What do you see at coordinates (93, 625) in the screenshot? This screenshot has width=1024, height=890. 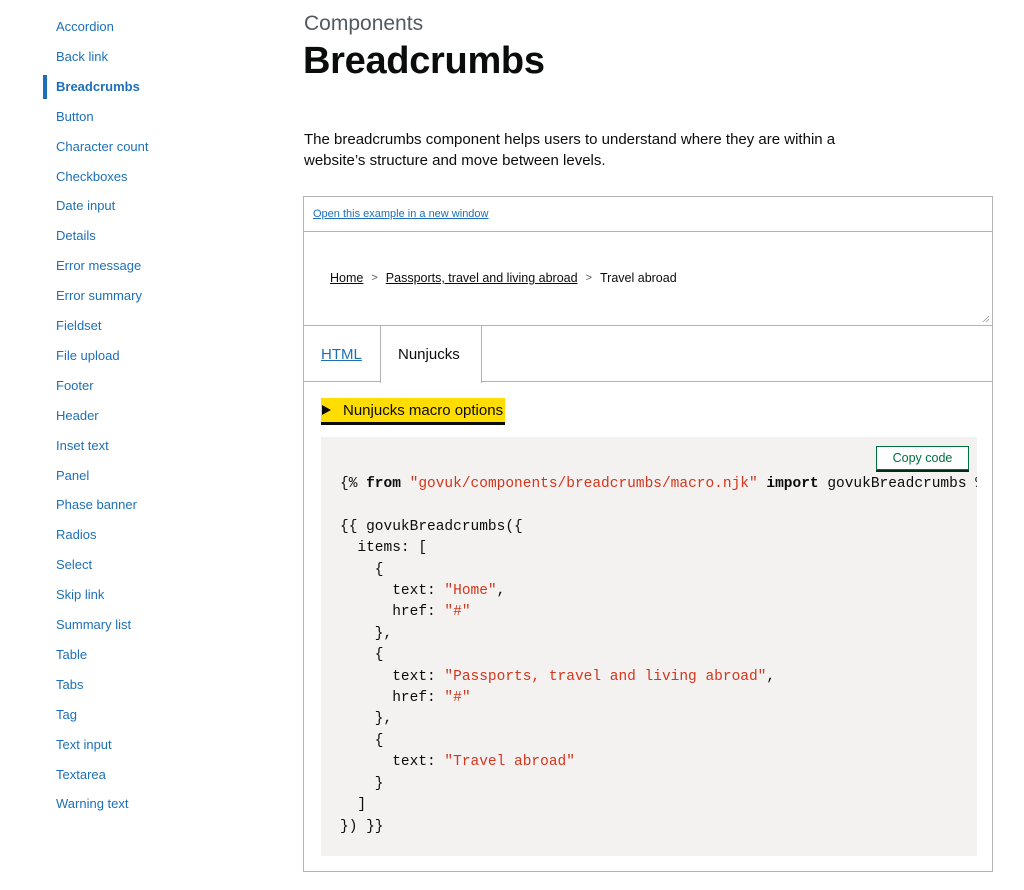 I see `sidebar-item-summary-list: Summary list` at bounding box center [93, 625].